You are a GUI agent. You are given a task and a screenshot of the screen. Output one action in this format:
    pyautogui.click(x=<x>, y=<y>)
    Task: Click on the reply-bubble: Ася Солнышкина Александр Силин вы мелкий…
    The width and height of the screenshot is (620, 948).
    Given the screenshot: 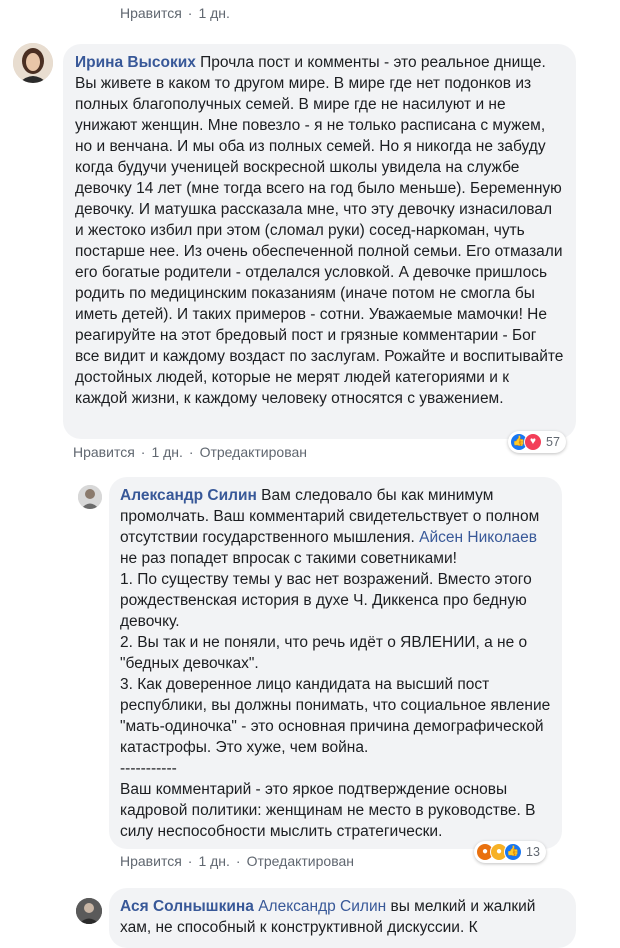 What is the action you would take?
    pyautogui.click(x=342, y=918)
    